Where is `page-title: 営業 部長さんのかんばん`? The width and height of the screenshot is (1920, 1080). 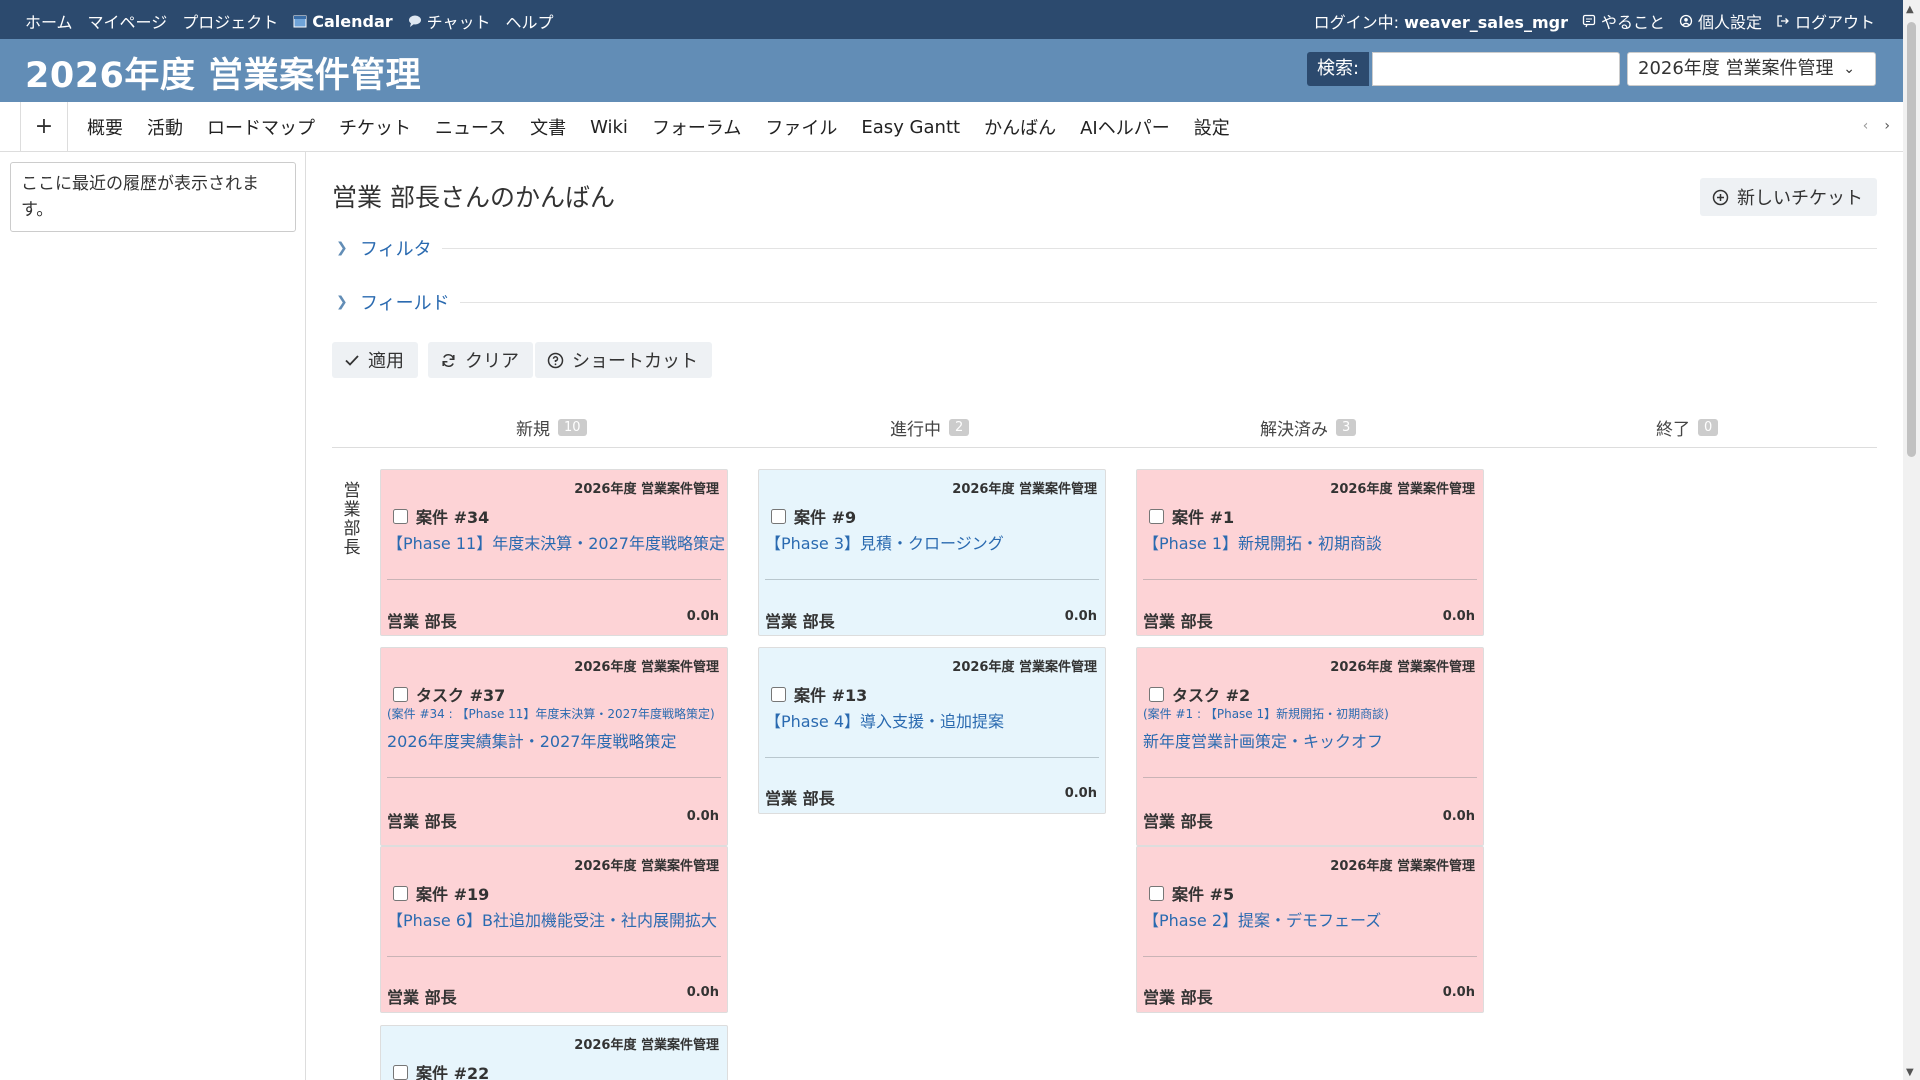 page-title: 営業 部長さんのかんばん is located at coordinates (473, 197).